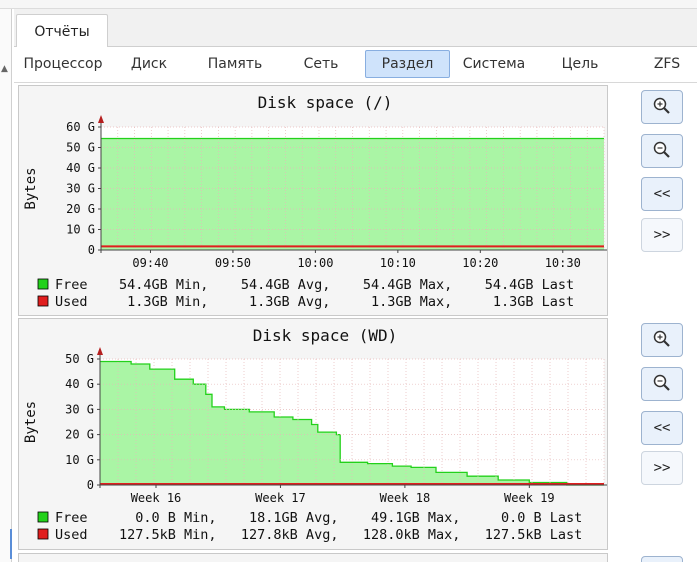 The image size is (697, 562). Describe the element at coordinates (480, 263) in the screenshot. I see `x-tick-label: 10:20` at that location.